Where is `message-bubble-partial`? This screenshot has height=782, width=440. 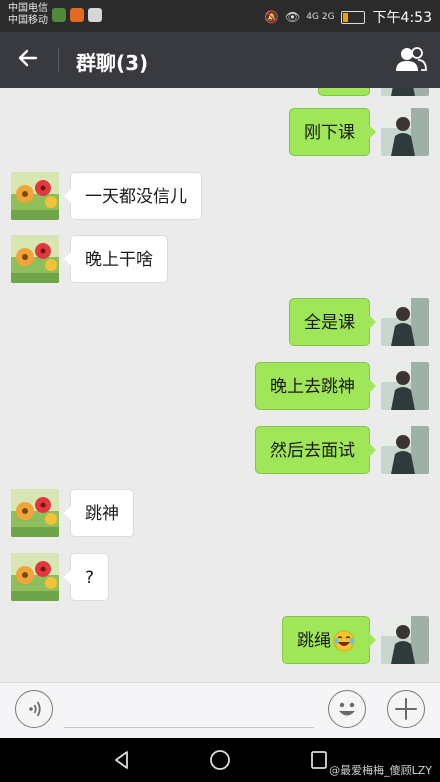
message-bubble-partial is located at coordinates (344, 92).